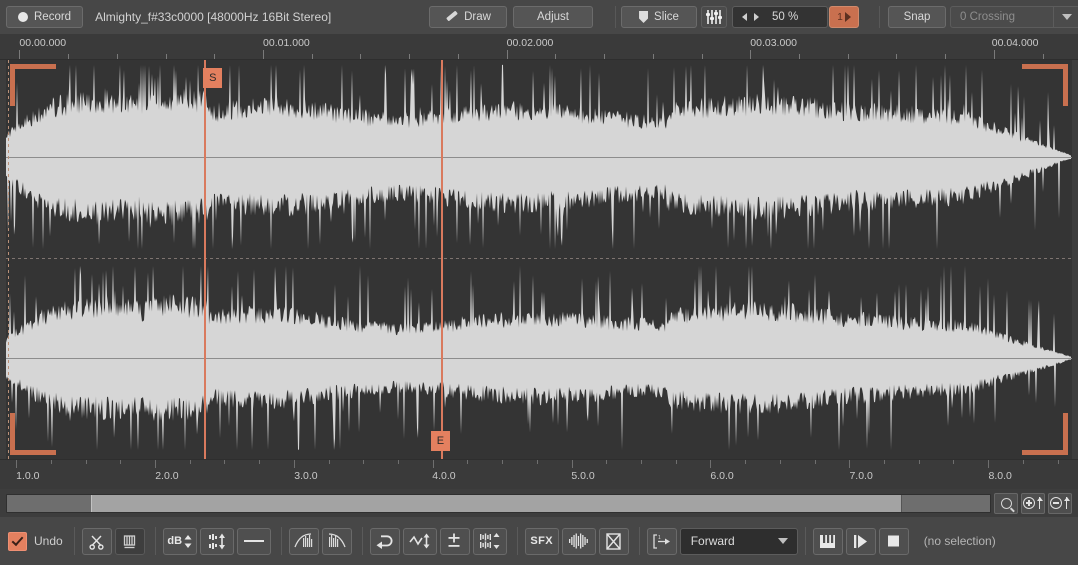 The height and width of the screenshot is (565, 1078). What do you see at coordinates (1067, 503) in the screenshot?
I see `vertical-arrows-icon` at bounding box center [1067, 503].